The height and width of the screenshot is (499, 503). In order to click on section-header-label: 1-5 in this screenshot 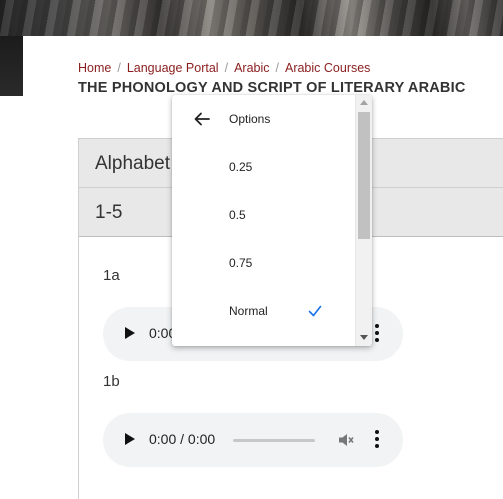, I will do `click(109, 212)`.